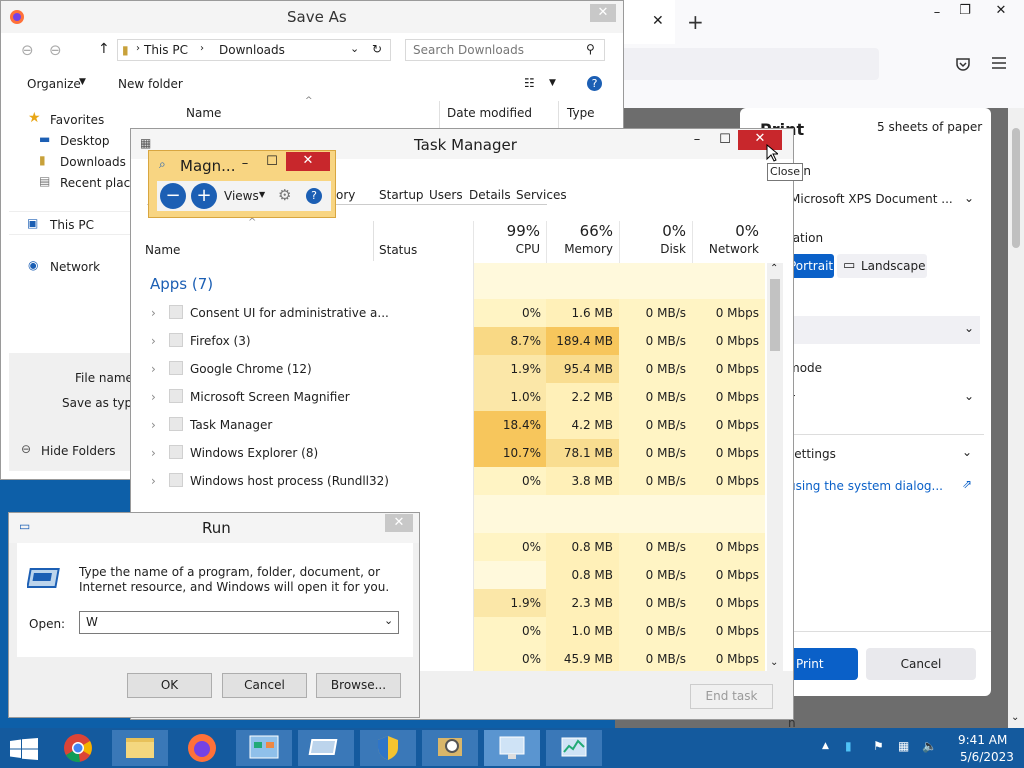 Image resolution: width=1024 pixels, height=768 pixels. What do you see at coordinates (75, 267) in the screenshot?
I see `nav-network: Network` at bounding box center [75, 267].